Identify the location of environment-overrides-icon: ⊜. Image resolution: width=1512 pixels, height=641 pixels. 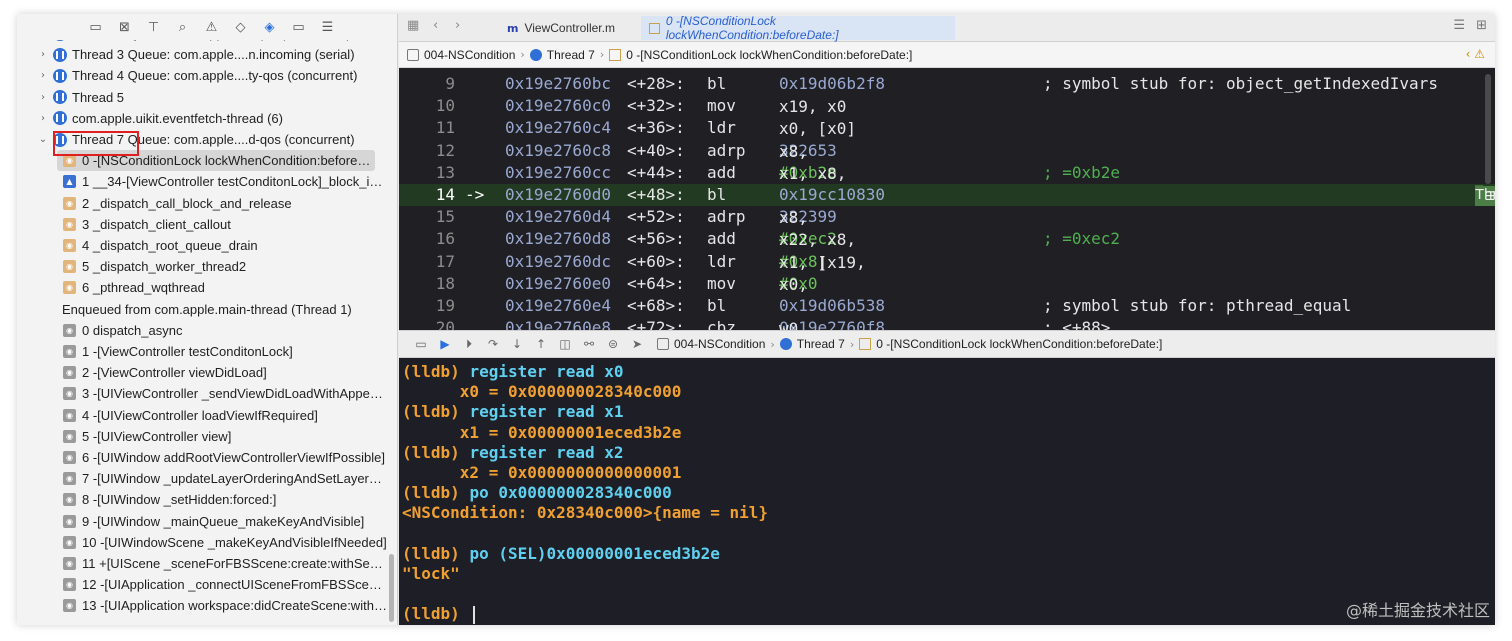
(613, 344).